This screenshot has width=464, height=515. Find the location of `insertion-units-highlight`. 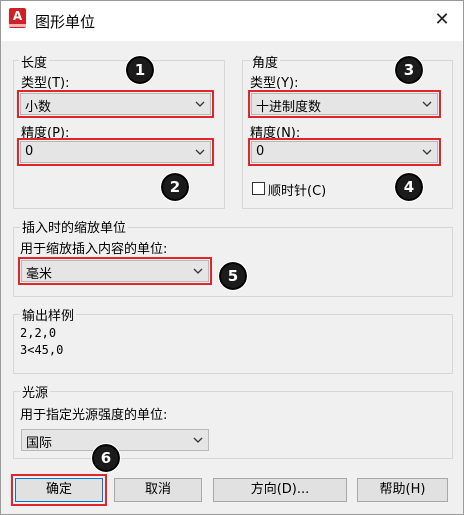

insertion-units-highlight is located at coordinates (115, 271).